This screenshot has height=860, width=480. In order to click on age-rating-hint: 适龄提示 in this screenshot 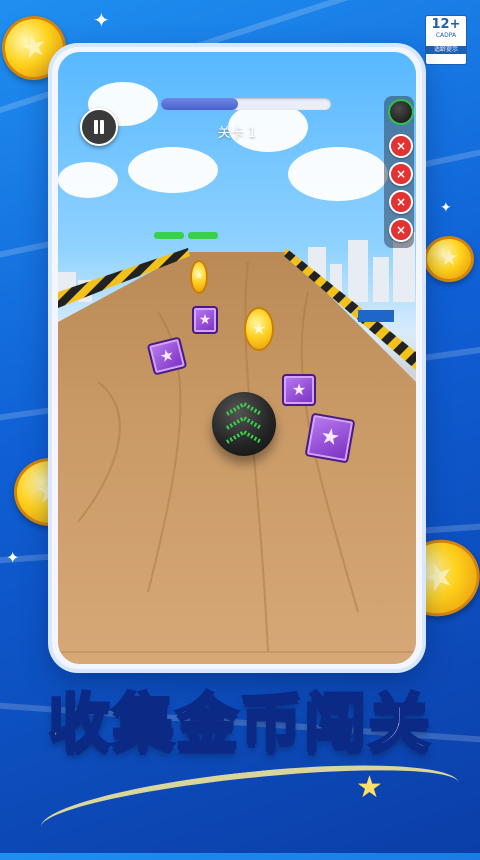, I will do `click(446, 50)`.